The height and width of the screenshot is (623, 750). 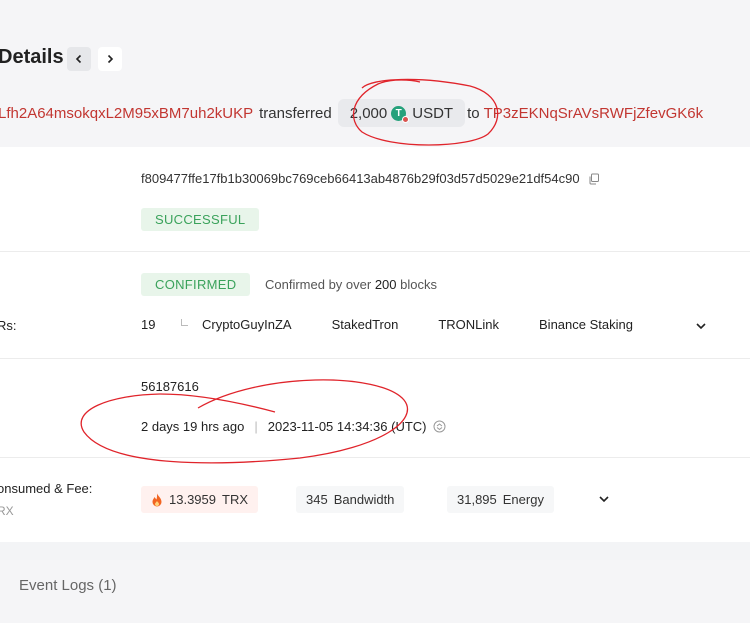 What do you see at coordinates (432, 113) in the screenshot?
I see `token-symbol-link: USDT` at bounding box center [432, 113].